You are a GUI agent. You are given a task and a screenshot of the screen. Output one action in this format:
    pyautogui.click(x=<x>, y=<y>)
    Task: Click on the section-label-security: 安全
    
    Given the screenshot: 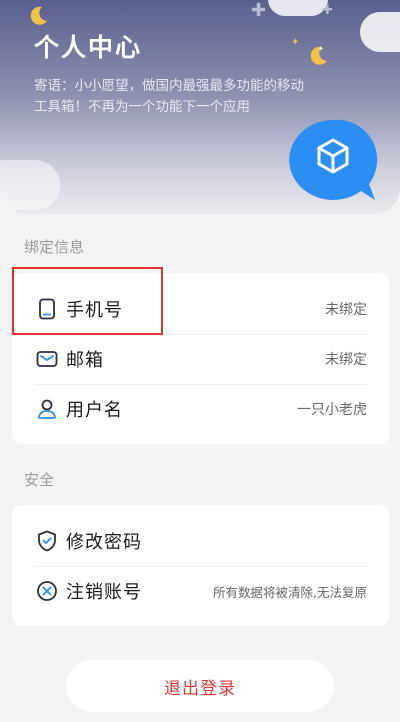 What is the action you would take?
    pyautogui.click(x=39, y=480)
    